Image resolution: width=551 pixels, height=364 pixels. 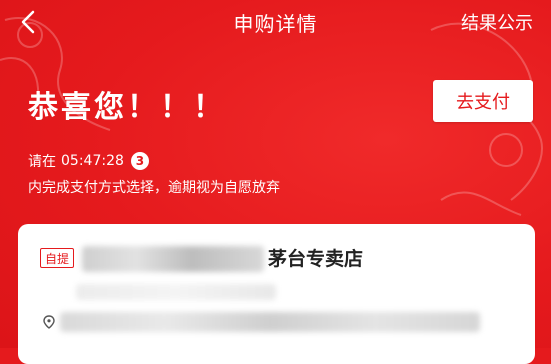 I want to click on redacted-contact-line, so click(x=176, y=292).